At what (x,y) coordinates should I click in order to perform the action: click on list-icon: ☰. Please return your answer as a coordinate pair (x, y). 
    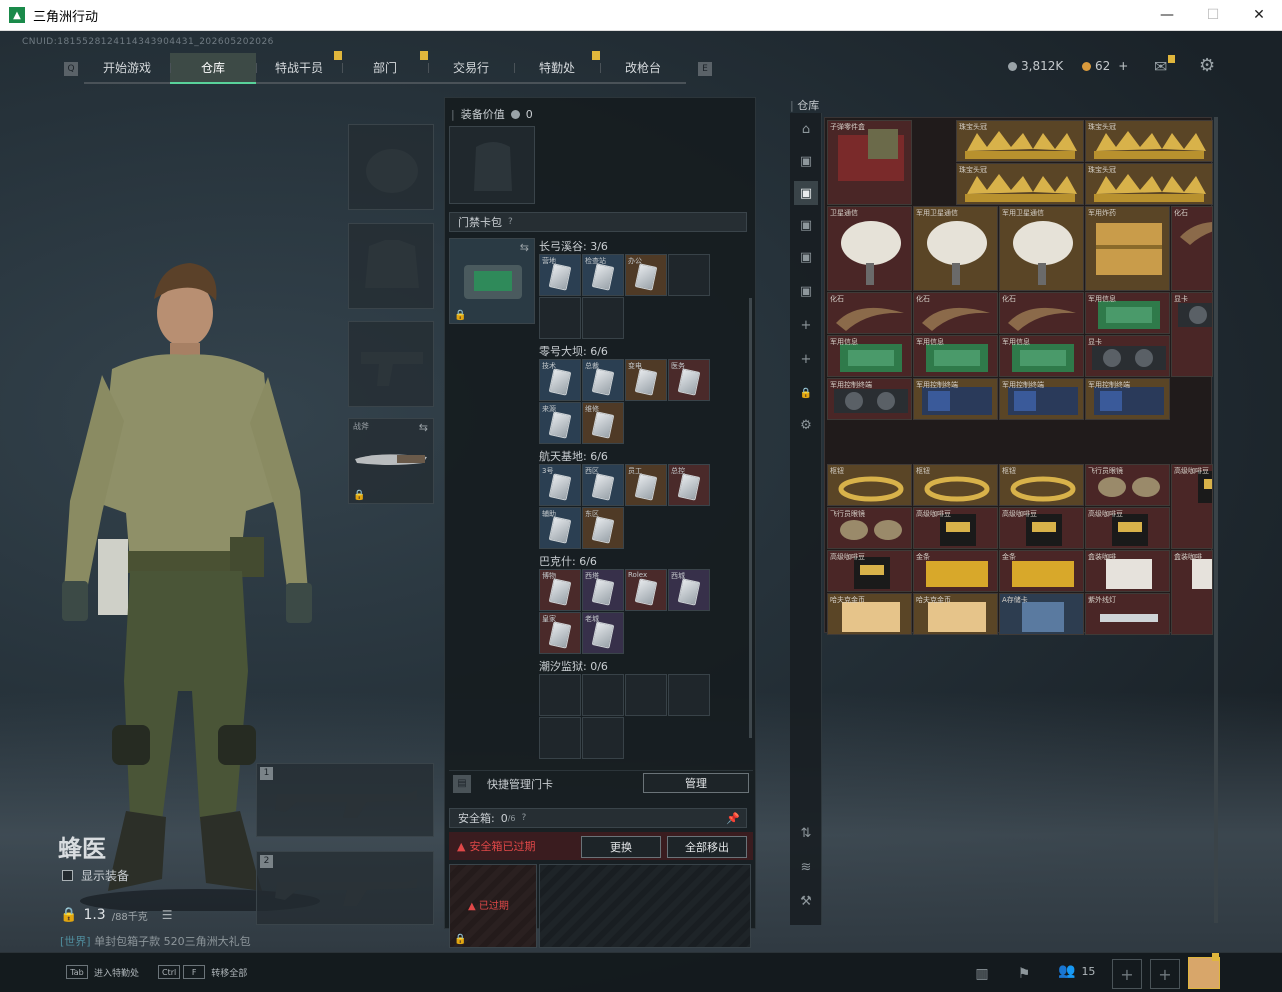
    Looking at the image, I should click on (167, 915).